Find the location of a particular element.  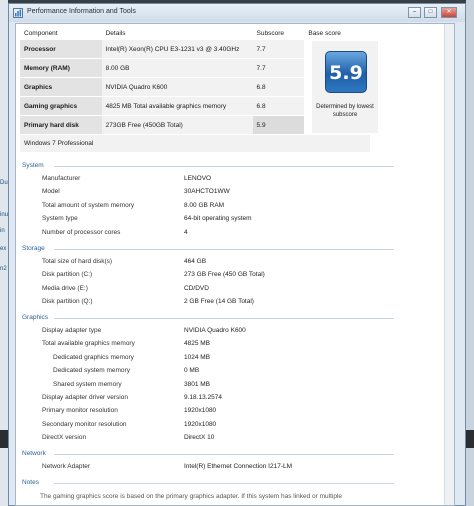

section-title-storage: Storage is located at coordinates (33, 248).